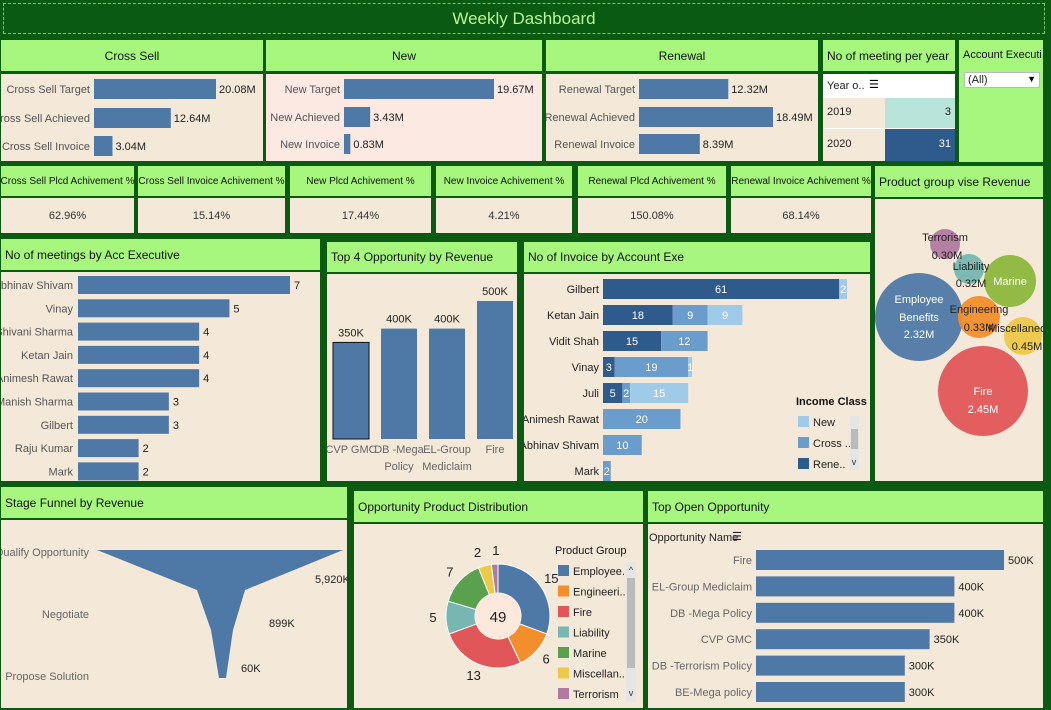 This screenshot has height=710, width=1051. What do you see at coordinates (697, 257) in the screenshot?
I see `invoice-by-exec-header: No of Invoice by Account Exe` at bounding box center [697, 257].